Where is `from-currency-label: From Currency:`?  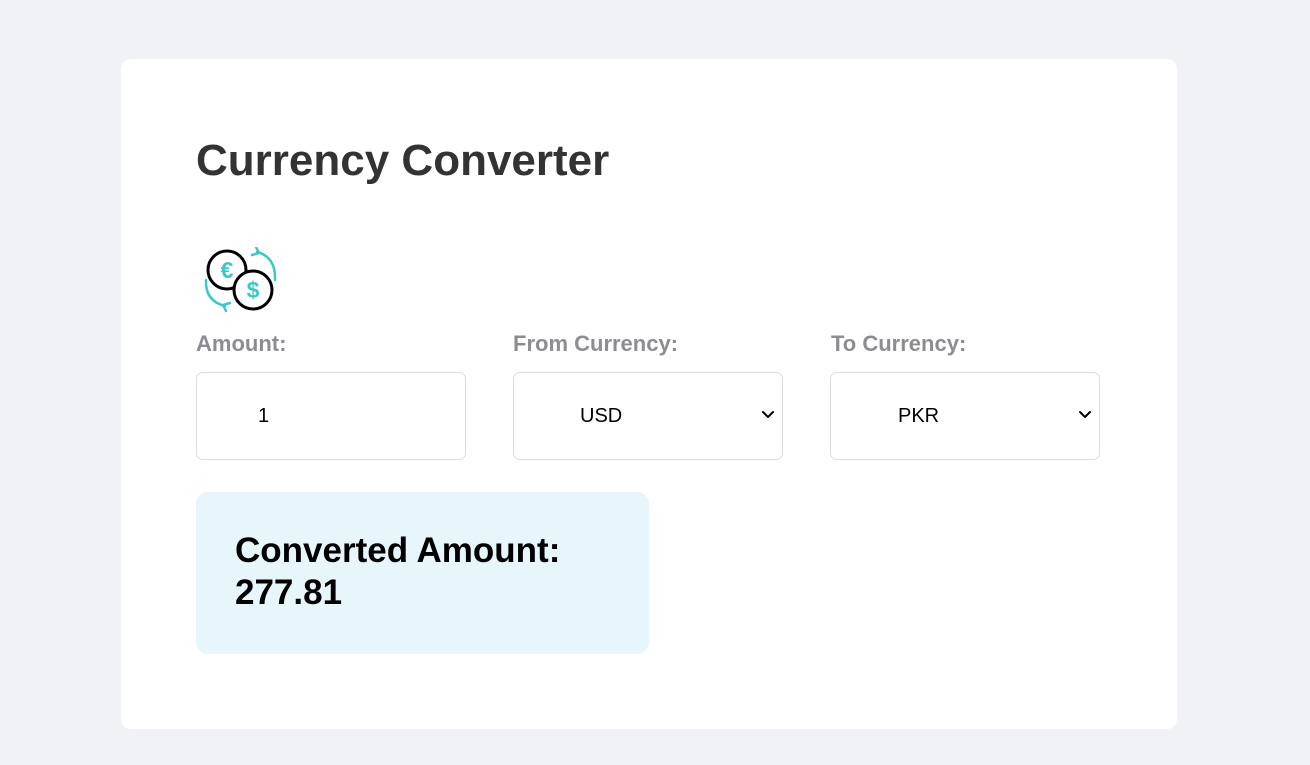
from-currency-label: From Currency: is located at coordinates (596, 343).